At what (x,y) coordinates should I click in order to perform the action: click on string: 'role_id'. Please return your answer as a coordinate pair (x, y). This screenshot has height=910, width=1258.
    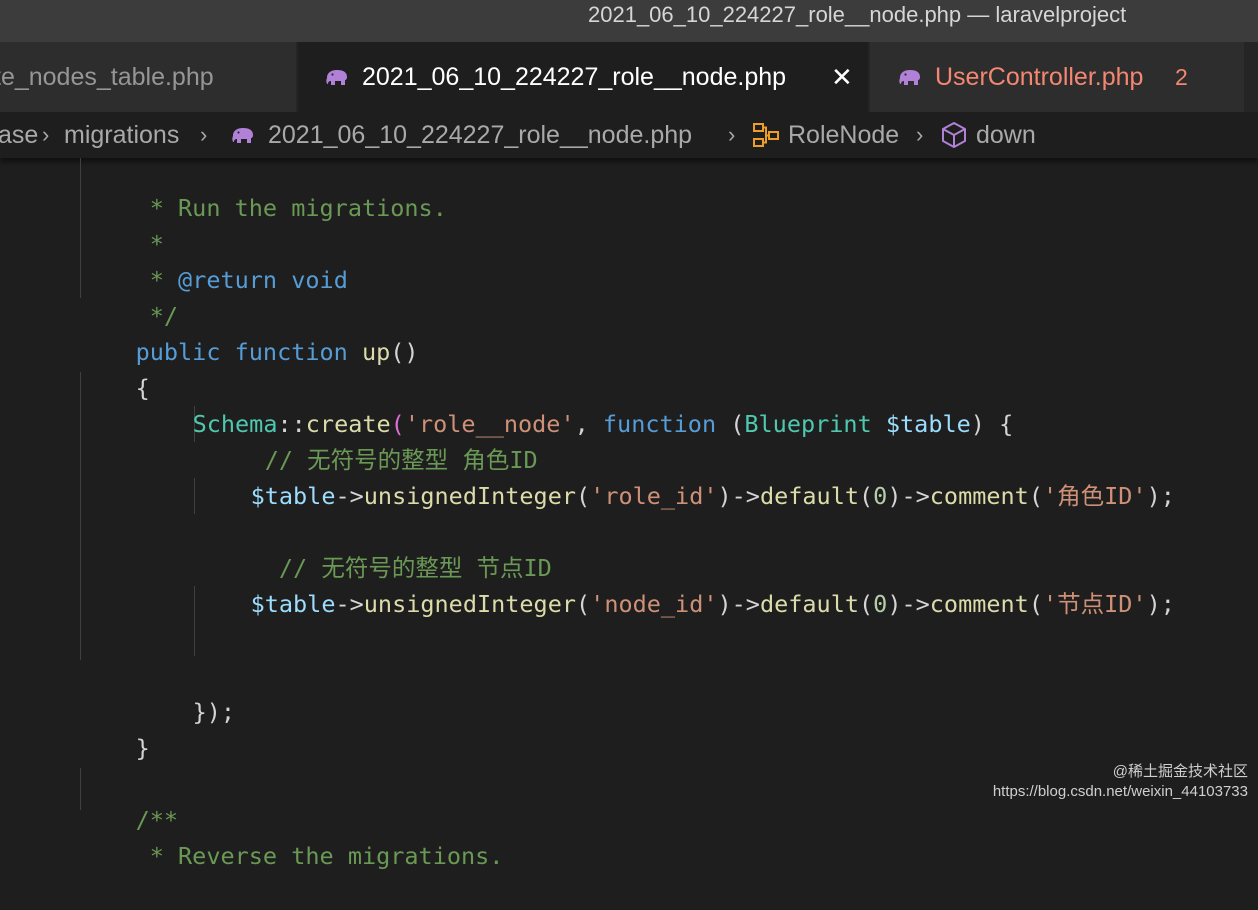
    Looking at the image, I should click on (654, 496).